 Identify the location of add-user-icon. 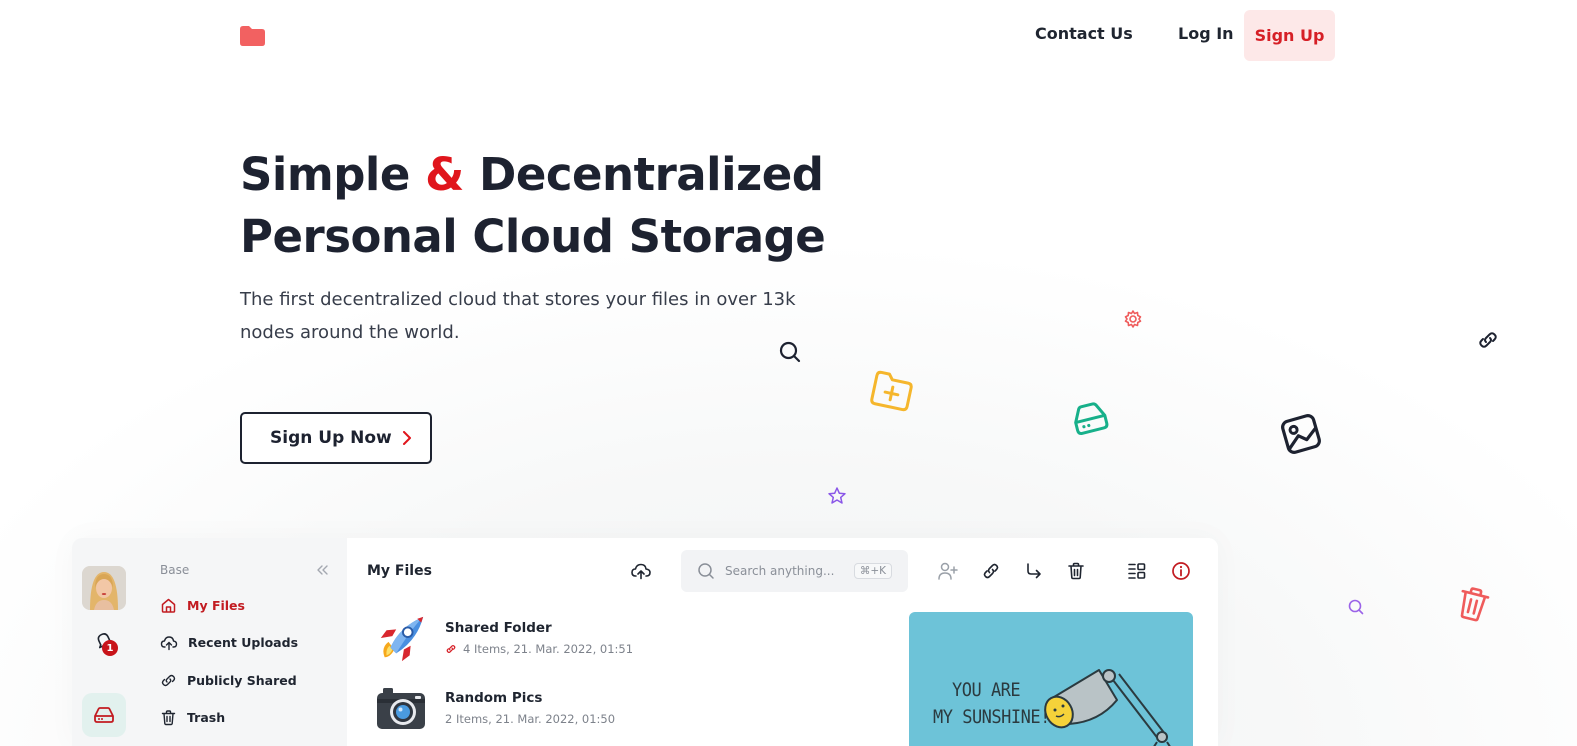
(948, 573).